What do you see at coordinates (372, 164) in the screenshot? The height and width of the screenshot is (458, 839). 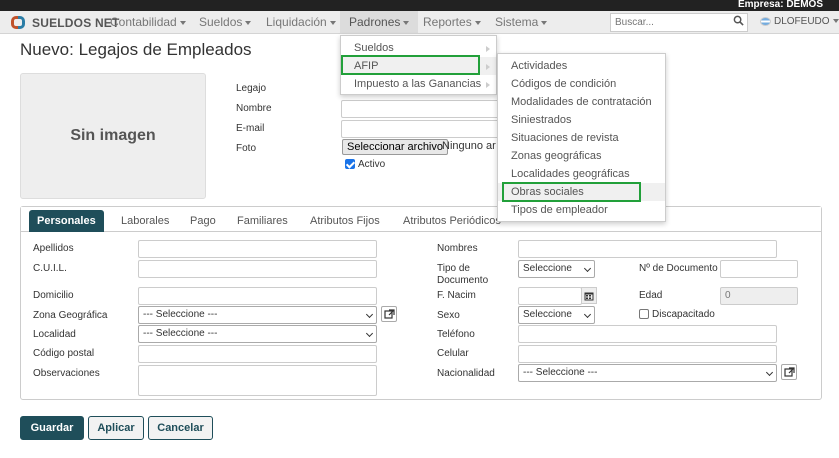 I see `activo-label: Activo` at bounding box center [372, 164].